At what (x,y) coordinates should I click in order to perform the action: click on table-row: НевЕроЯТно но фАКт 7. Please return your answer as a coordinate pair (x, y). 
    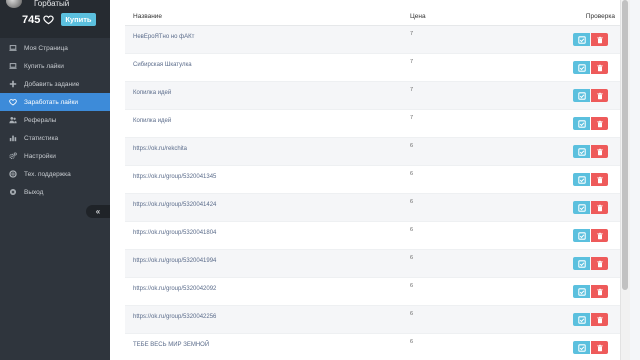
    Looking at the image, I should click on (372, 40).